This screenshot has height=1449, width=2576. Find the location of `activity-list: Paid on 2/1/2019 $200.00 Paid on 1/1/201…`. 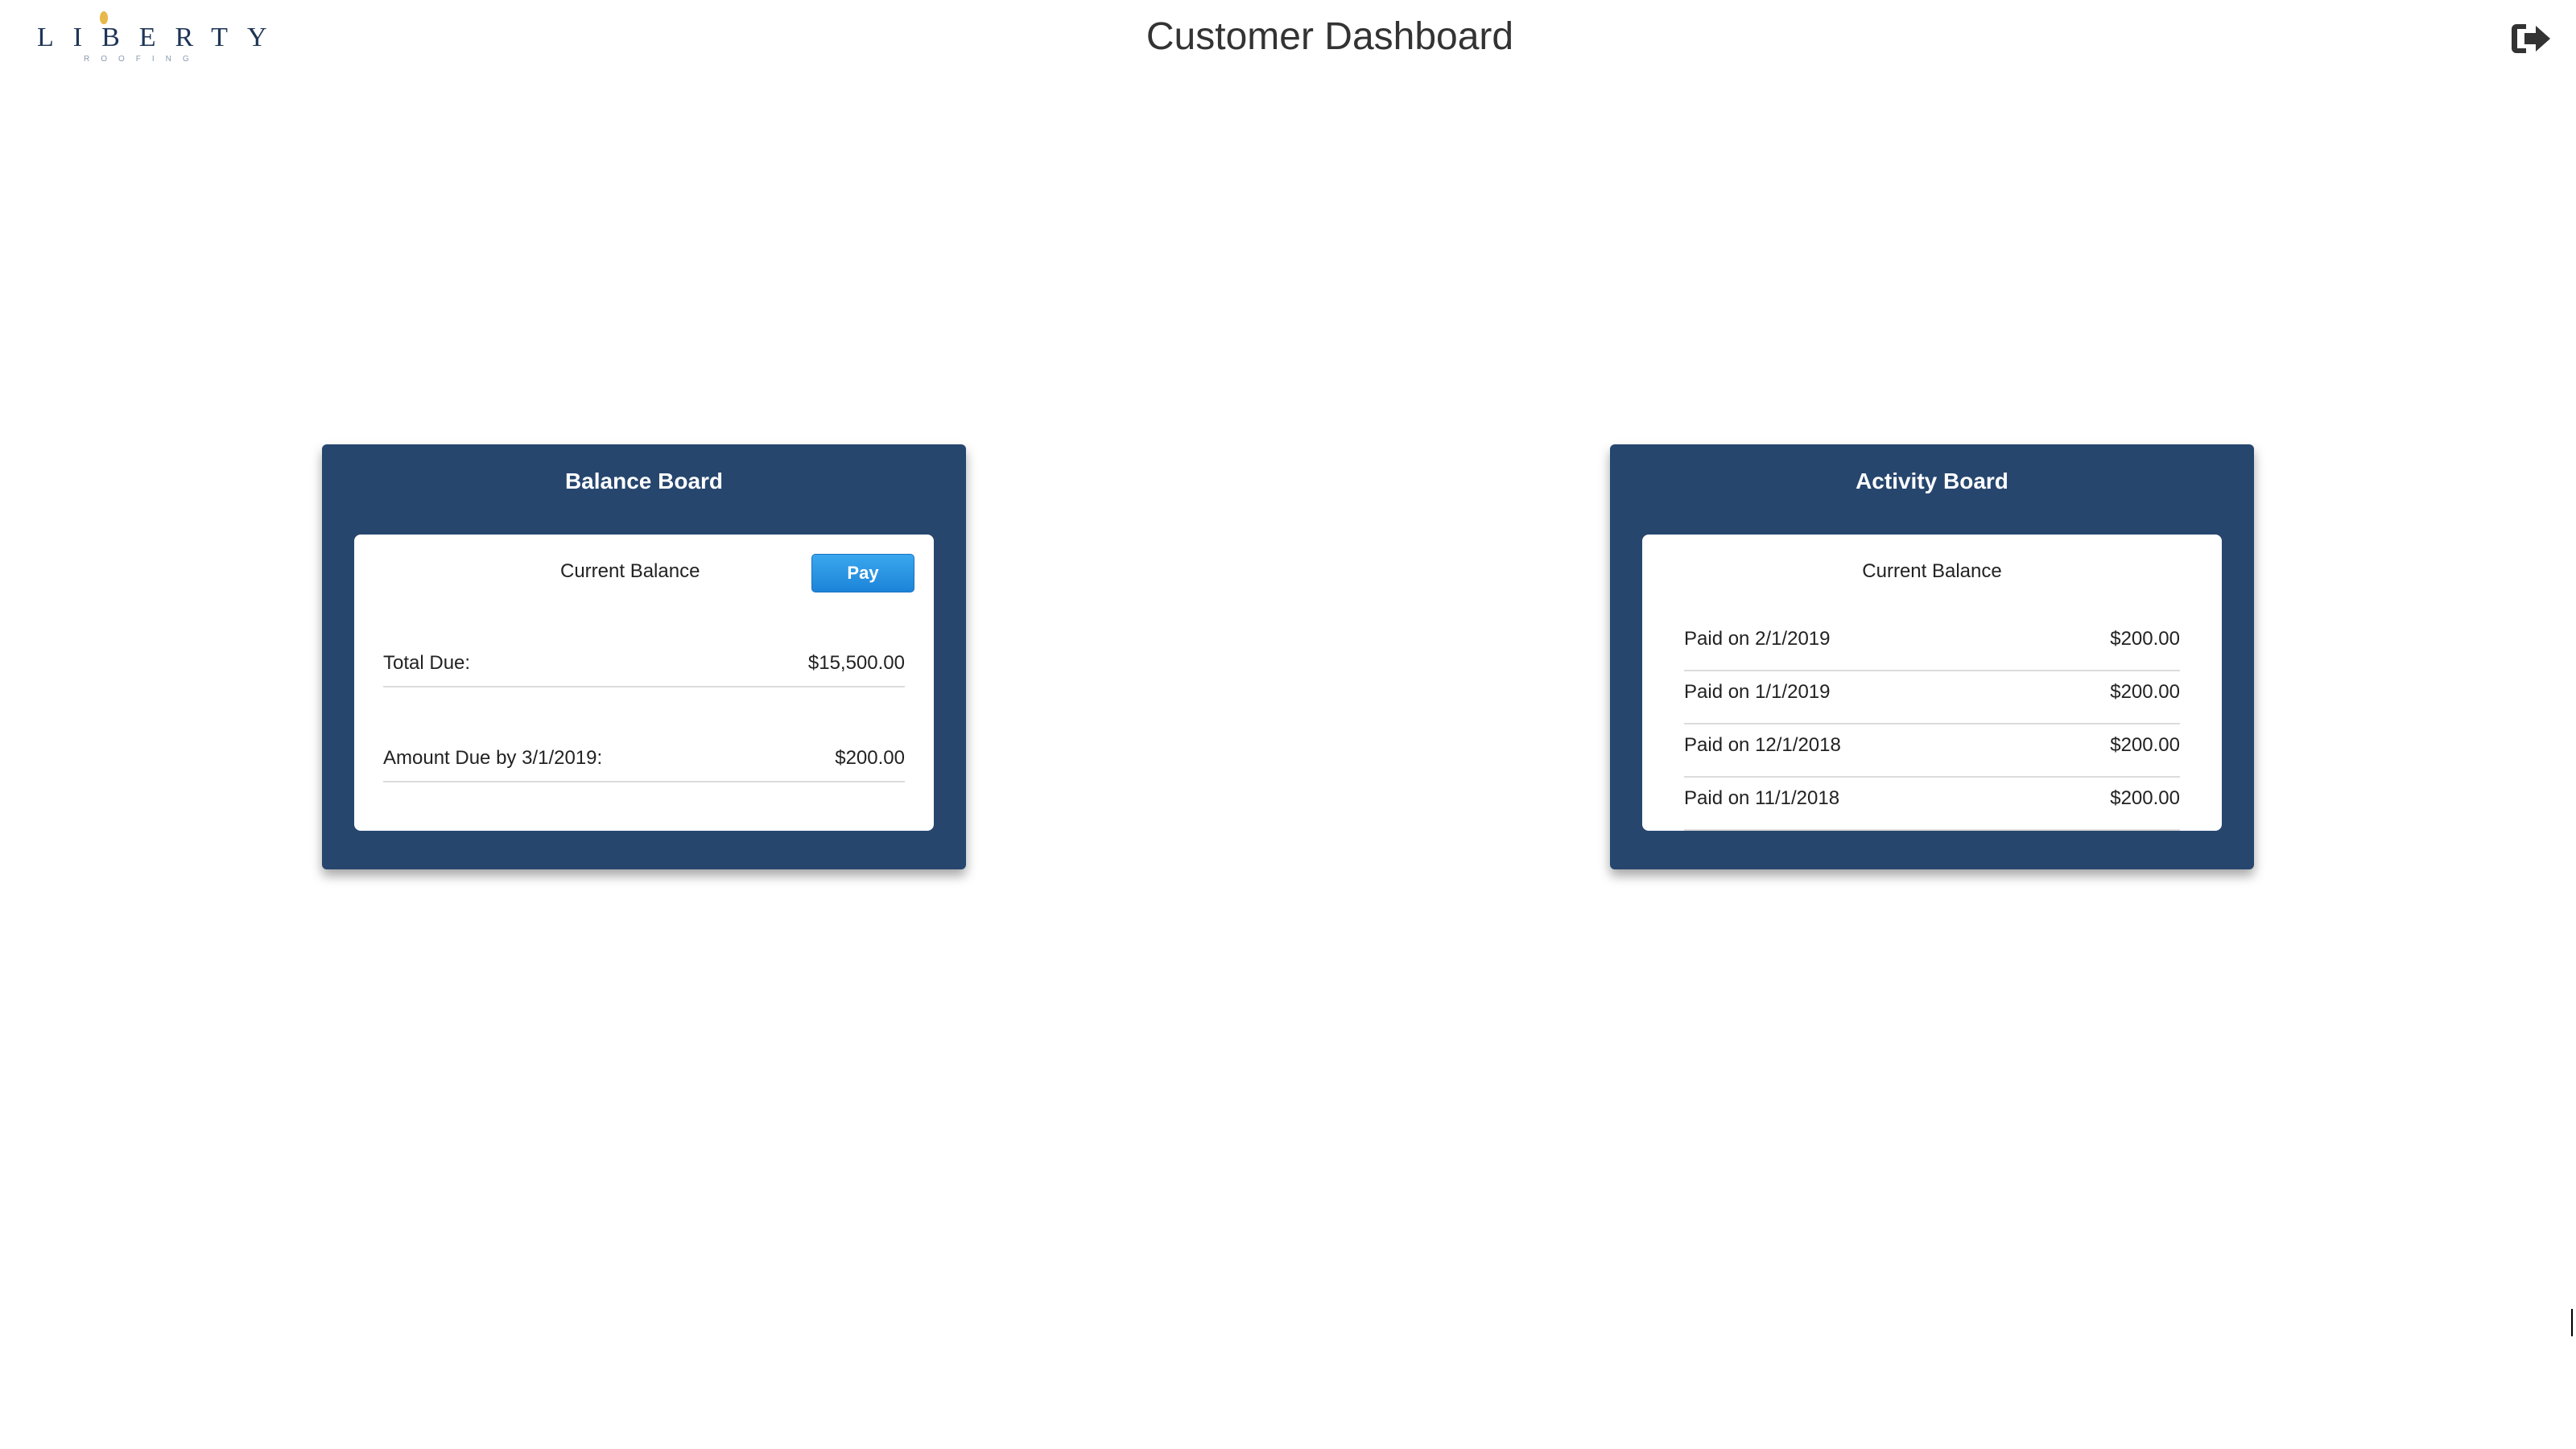

activity-list: Paid on 2/1/2019 $200.00 Paid on 1/1/201… is located at coordinates (1932, 724).